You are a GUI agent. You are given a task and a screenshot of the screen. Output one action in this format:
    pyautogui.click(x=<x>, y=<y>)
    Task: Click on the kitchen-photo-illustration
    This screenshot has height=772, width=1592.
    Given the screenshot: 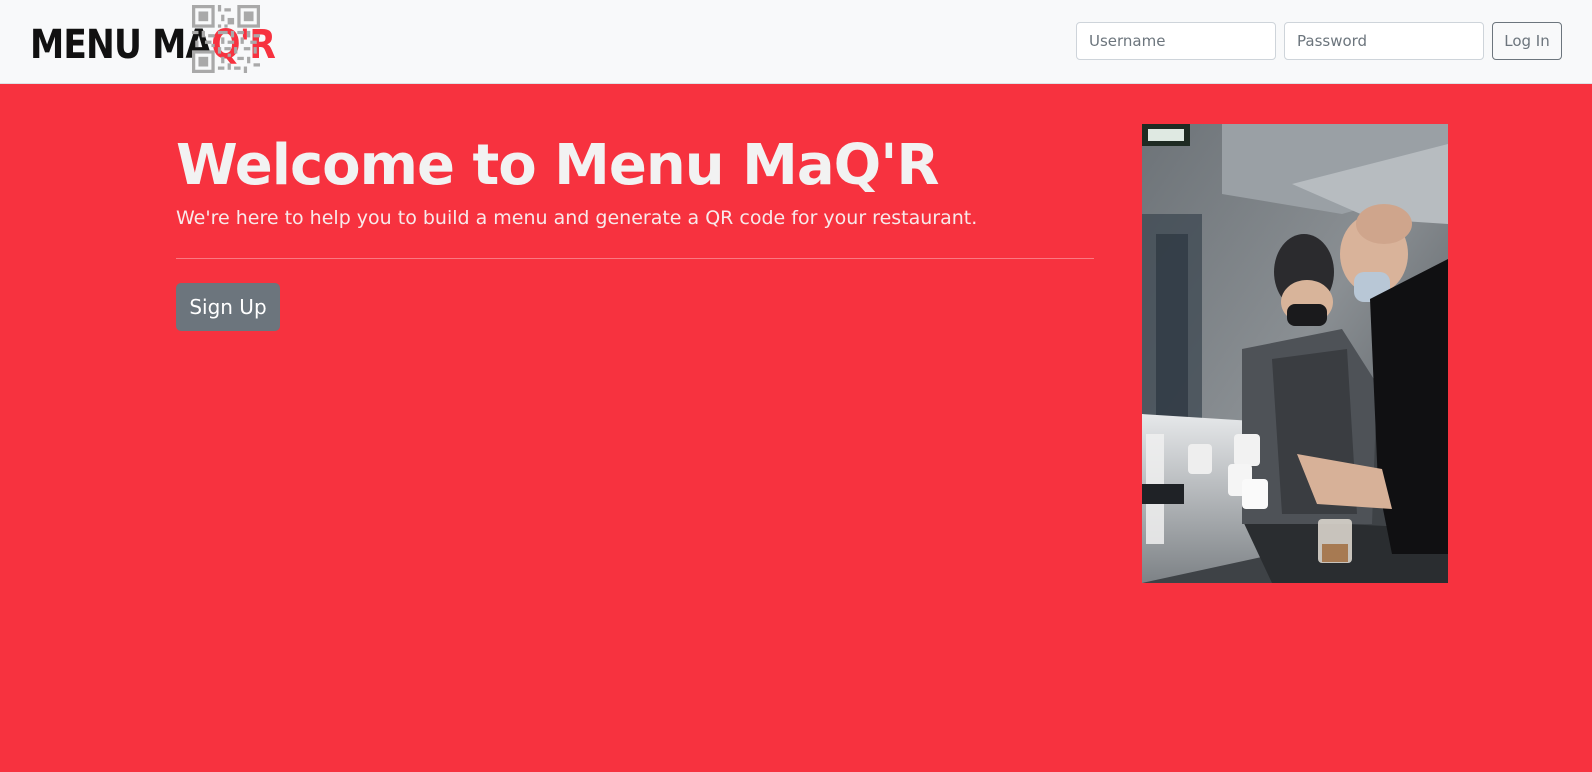 What is the action you would take?
    pyautogui.click(x=1295, y=353)
    